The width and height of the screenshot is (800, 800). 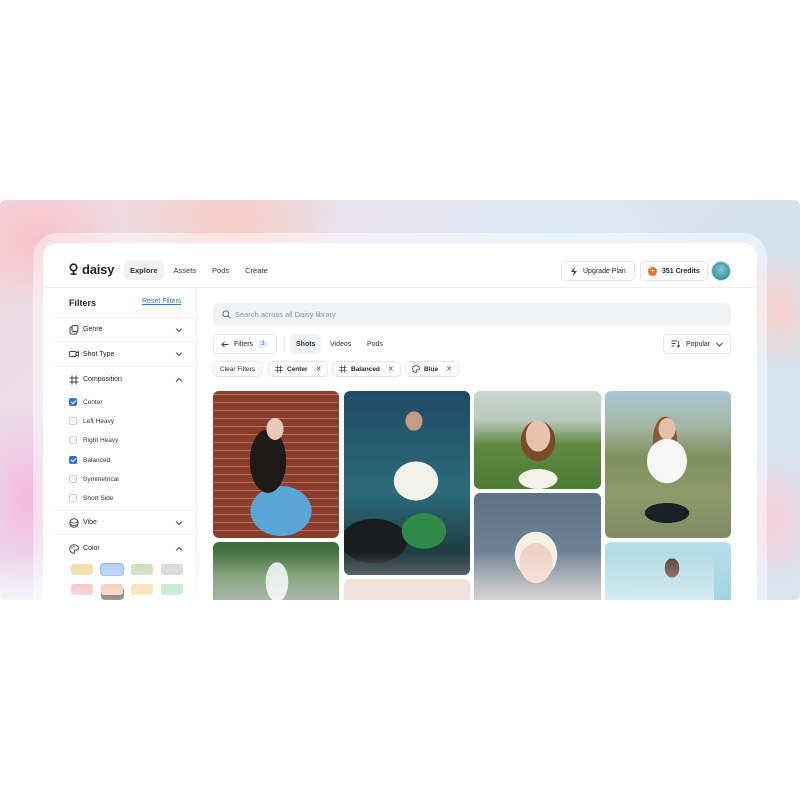 What do you see at coordinates (126, 548) in the screenshot?
I see `section-color: Color` at bounding box center [126, 548].